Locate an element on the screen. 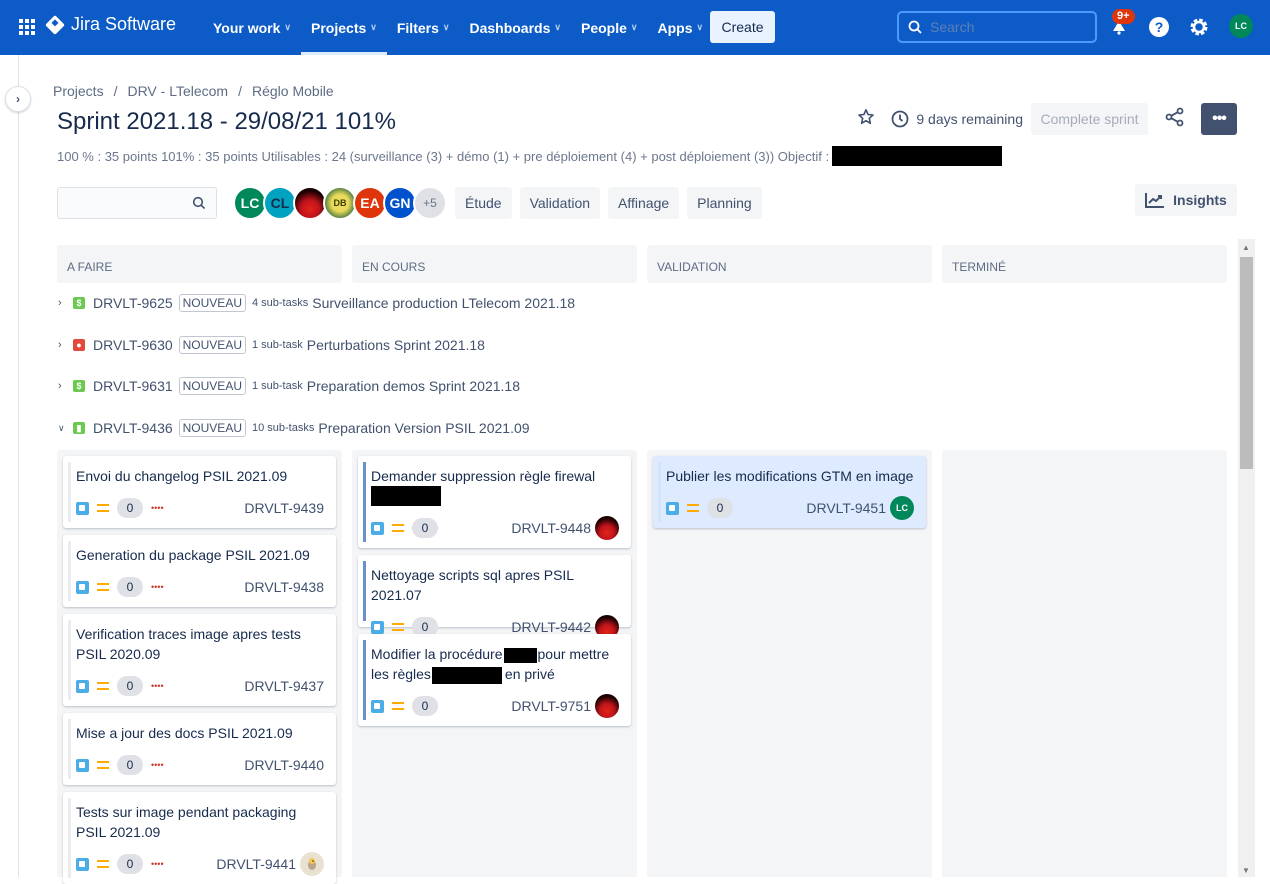 This screenshot has height=884, width=1270. app-switcher-icon is located at coordinates (27, 27).